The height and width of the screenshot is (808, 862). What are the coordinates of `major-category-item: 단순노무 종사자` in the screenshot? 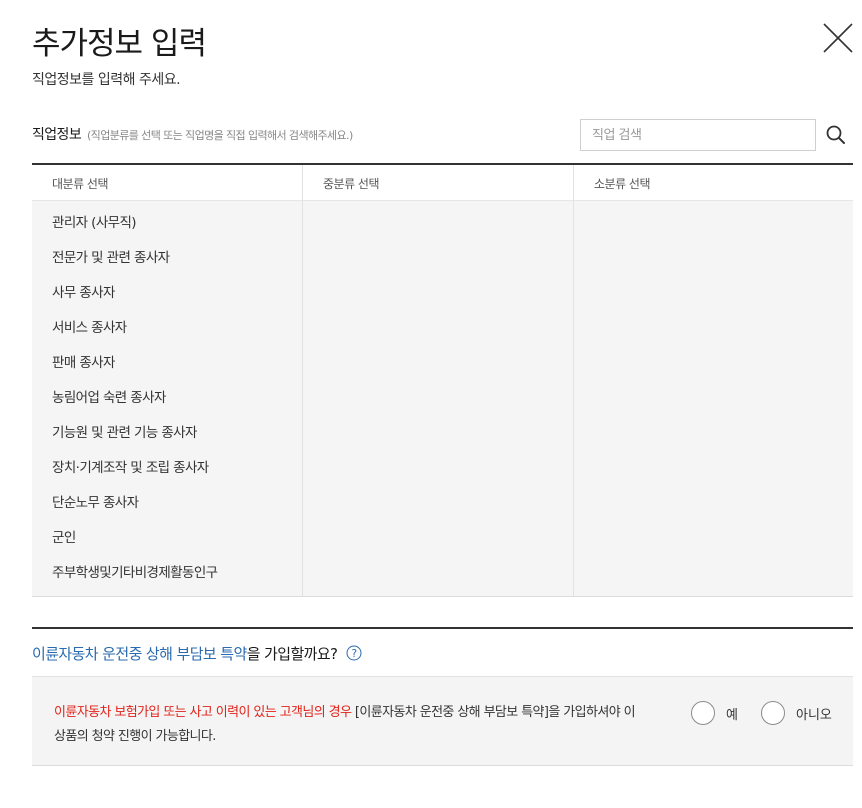 It's located at (167, 502).